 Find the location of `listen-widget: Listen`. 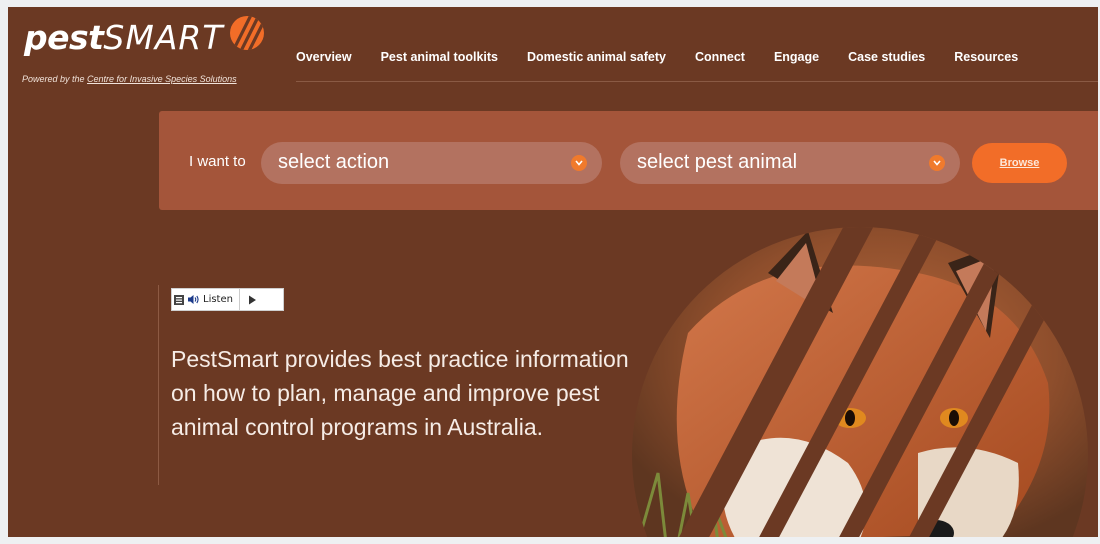

listen-widget: Listen is located at coordinates (227, 299).